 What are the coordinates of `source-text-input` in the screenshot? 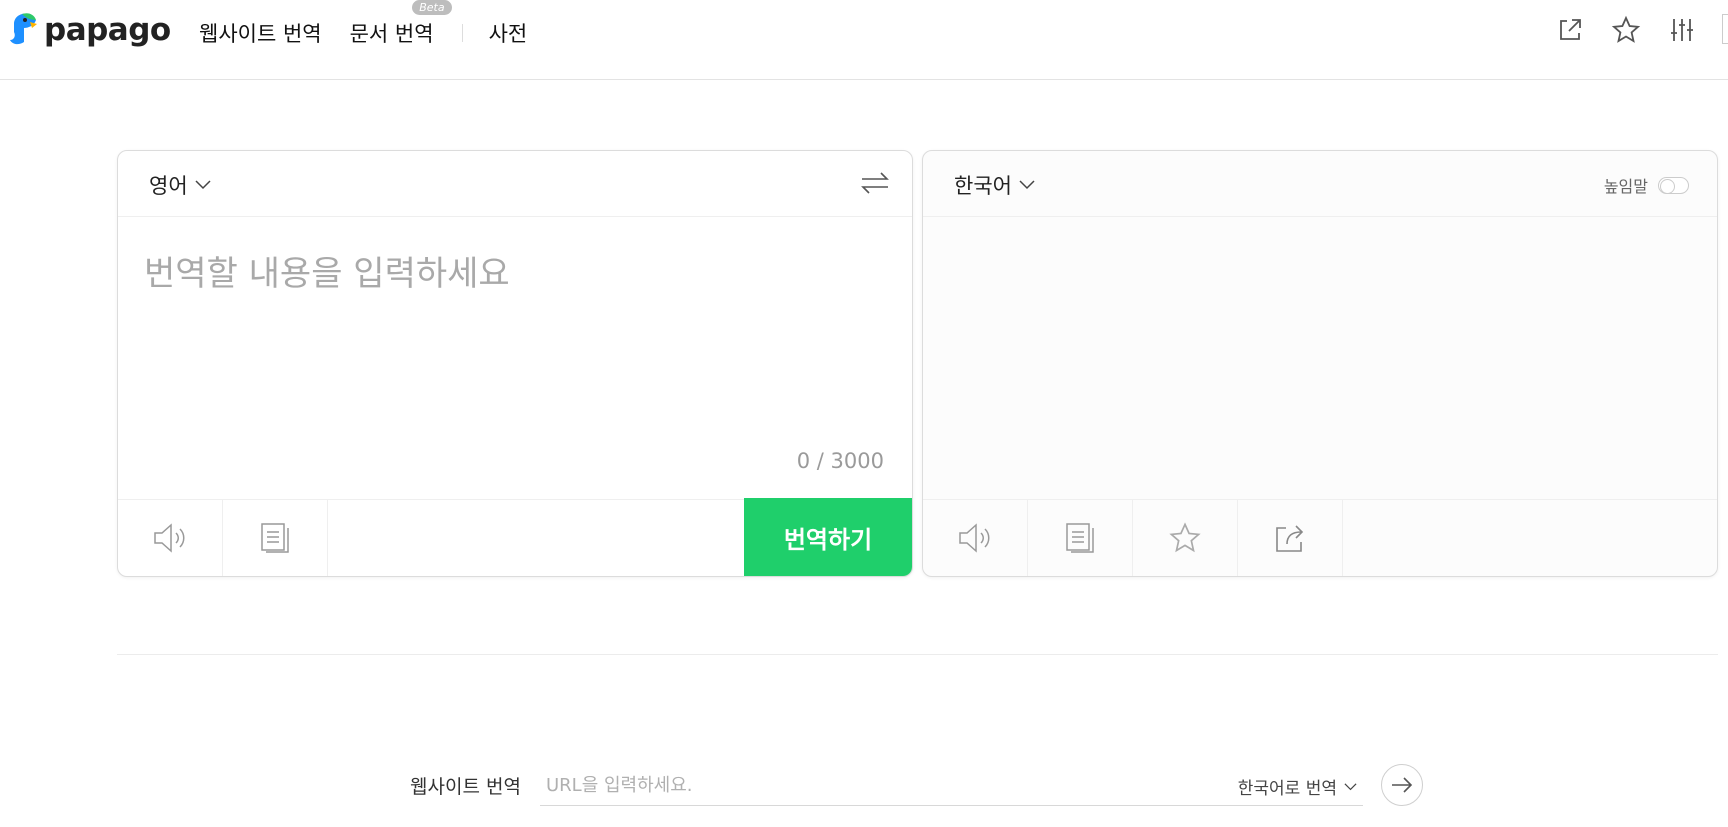 It's located at (514, 326).